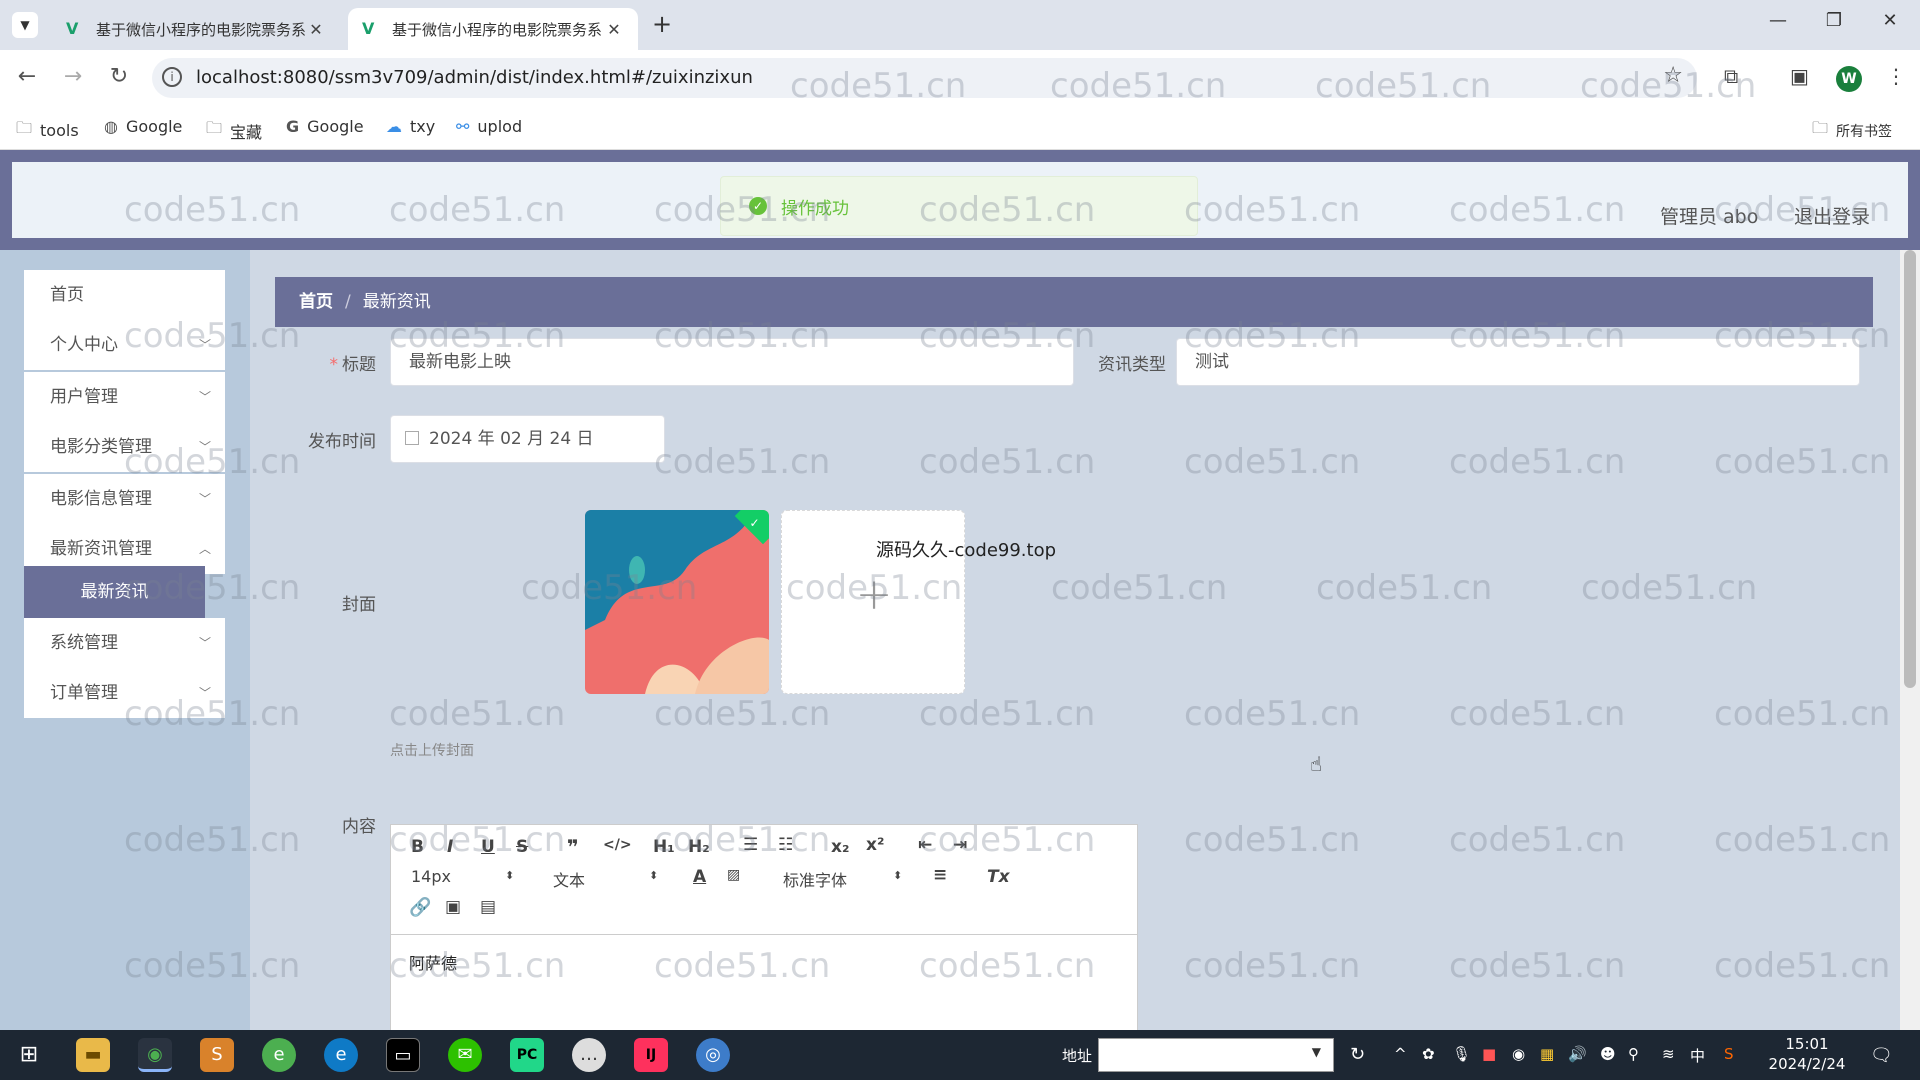  What do you see at coordinates (465, 1055) in the screenshot?
I see `wechat-icon: ✉` at bounding box center [465, 1055].